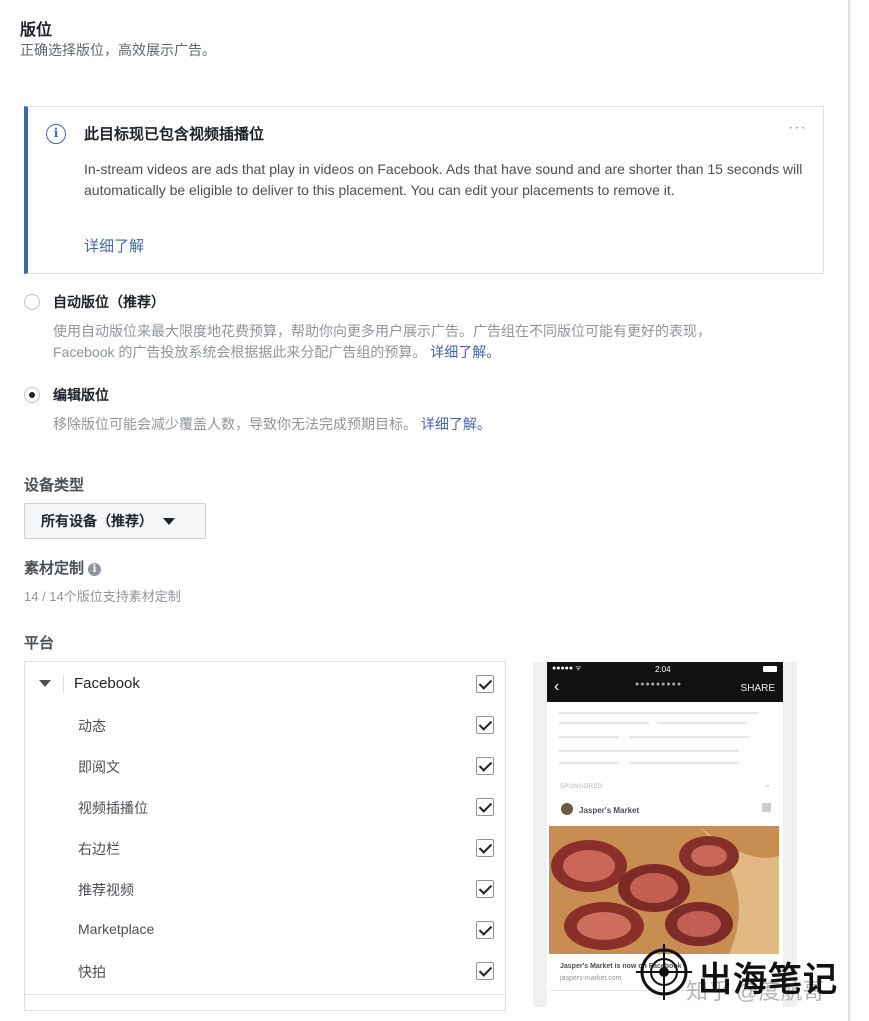 Image resolution: width=869 pixels, height=1021 pixels. What do you see at coordinates (118, 50) in the screenshot?
I see `section-subtitle: 正确选择版位，高效展示广告。` at bounding box center [118, 50].